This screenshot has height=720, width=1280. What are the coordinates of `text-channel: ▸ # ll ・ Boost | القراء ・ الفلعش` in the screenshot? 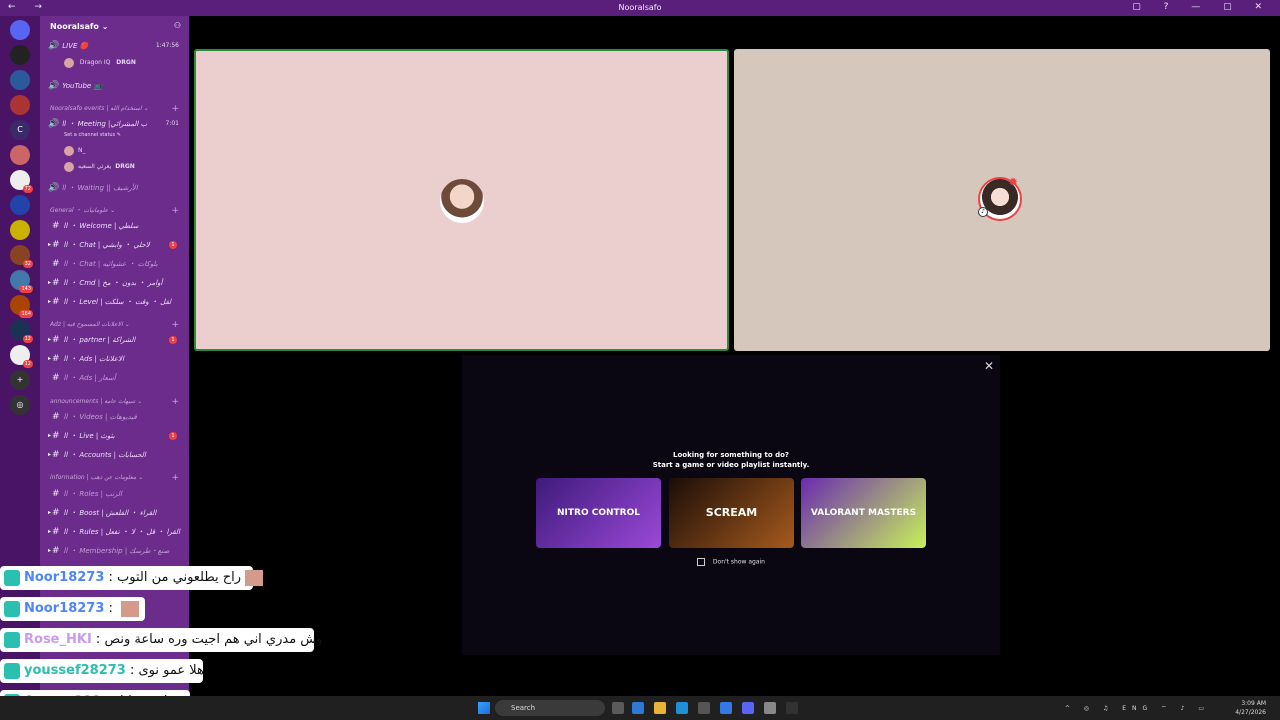 It's located at (115, 513).